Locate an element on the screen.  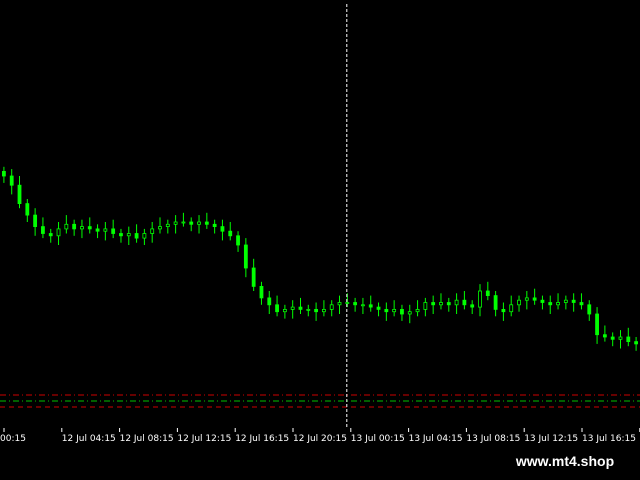
time-tick-label: 13 Jul 08:15 is located at coordinates (493, 439).